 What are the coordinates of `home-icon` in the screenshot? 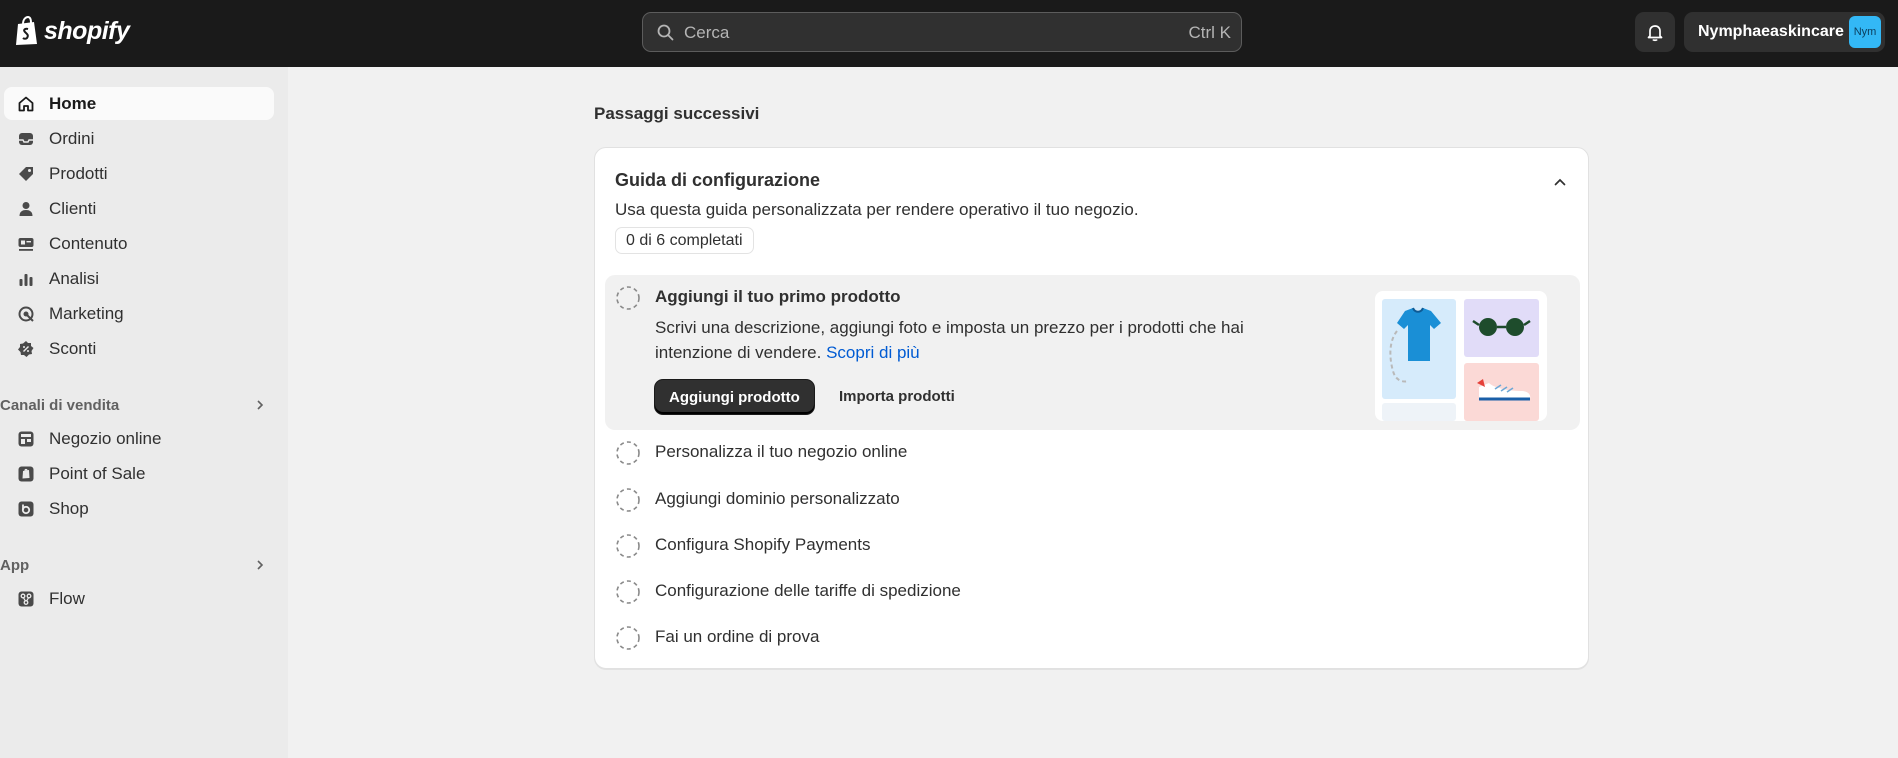 It's located at (26, 104).